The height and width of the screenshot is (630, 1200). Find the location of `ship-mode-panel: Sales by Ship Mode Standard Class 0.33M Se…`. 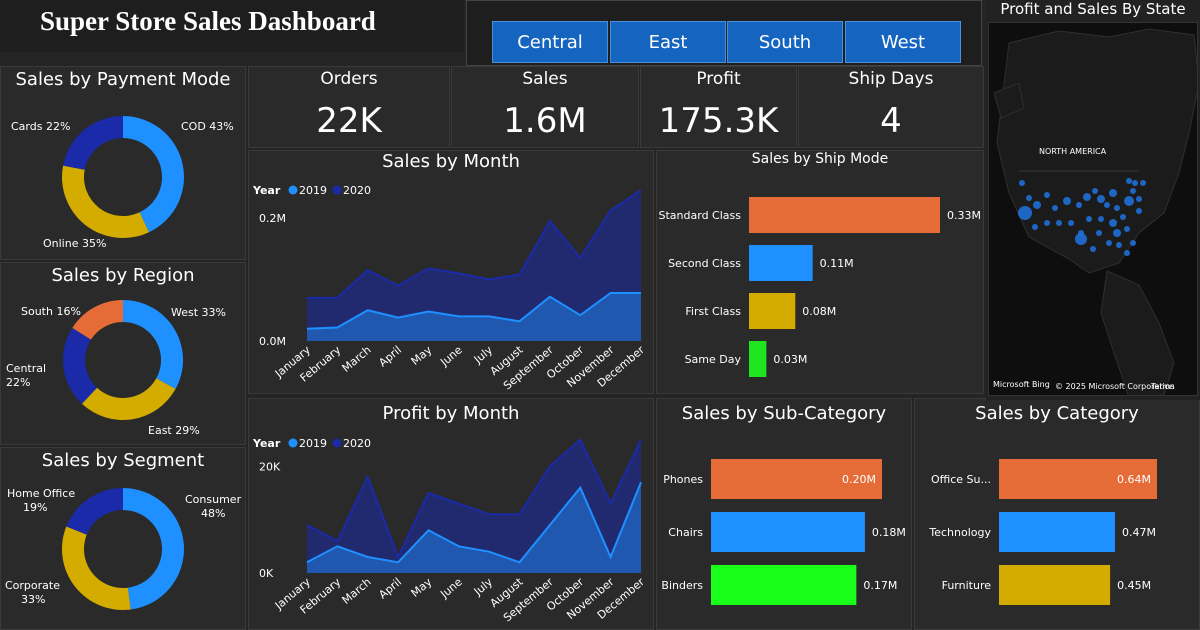

ship-mode-panel: Sales by Ship Mode Standard Class 0.33M Se… is located at coordinates (820, 272).